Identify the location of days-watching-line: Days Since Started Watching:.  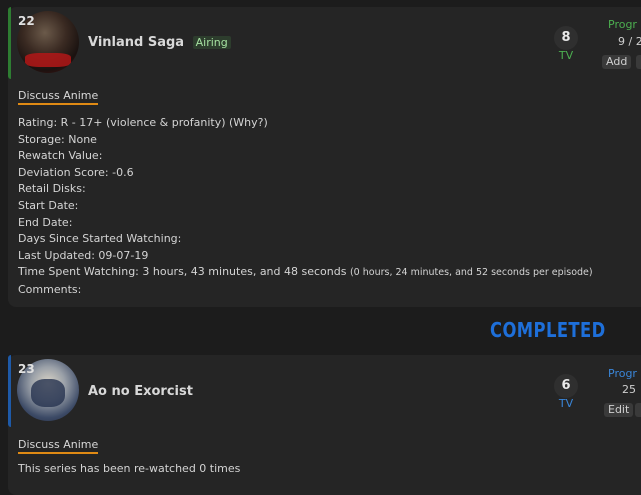
(100, 239).